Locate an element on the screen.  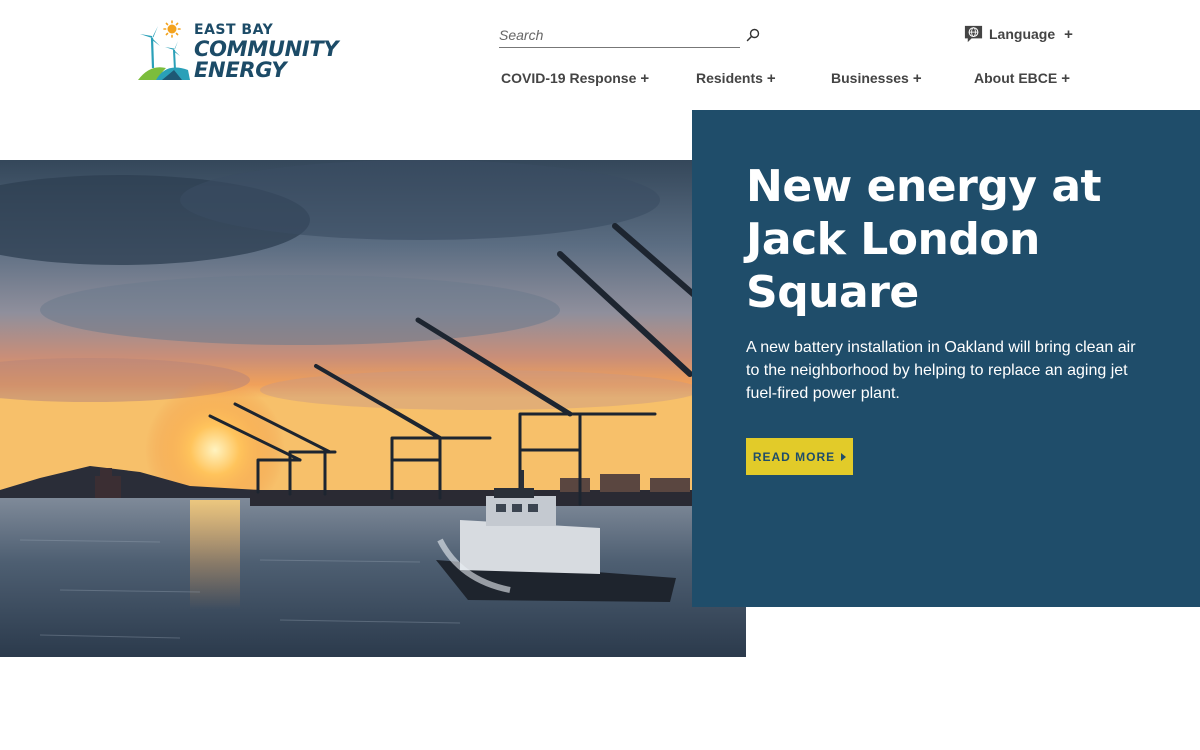
nav-item-about-ebce: About EBCE + is located at coordinates (1022, 78).